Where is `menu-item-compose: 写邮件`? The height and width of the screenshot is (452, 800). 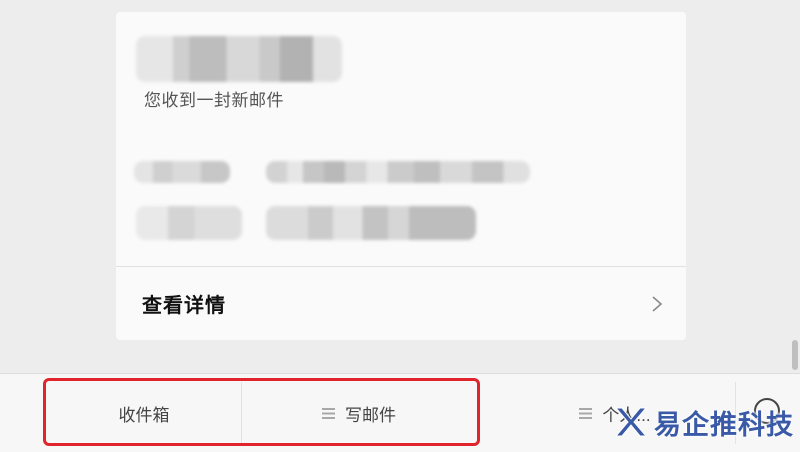 menu-item-compose: 写邮件 is located at coordinates (359, 413).